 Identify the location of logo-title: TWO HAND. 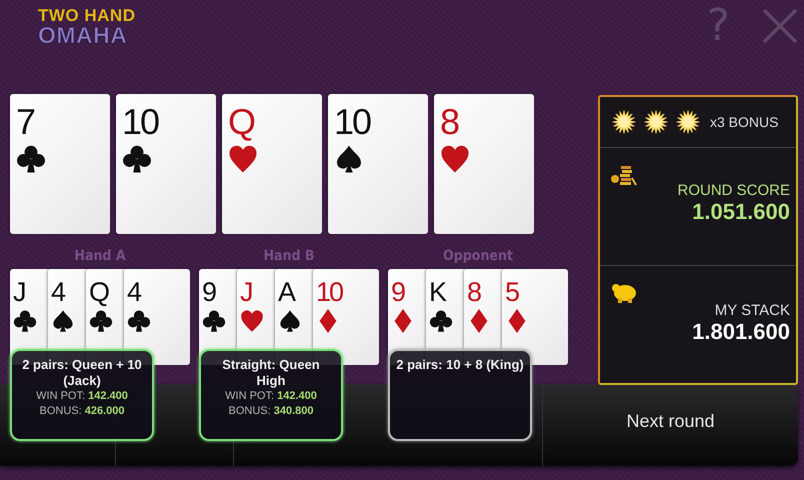
(87, 15).